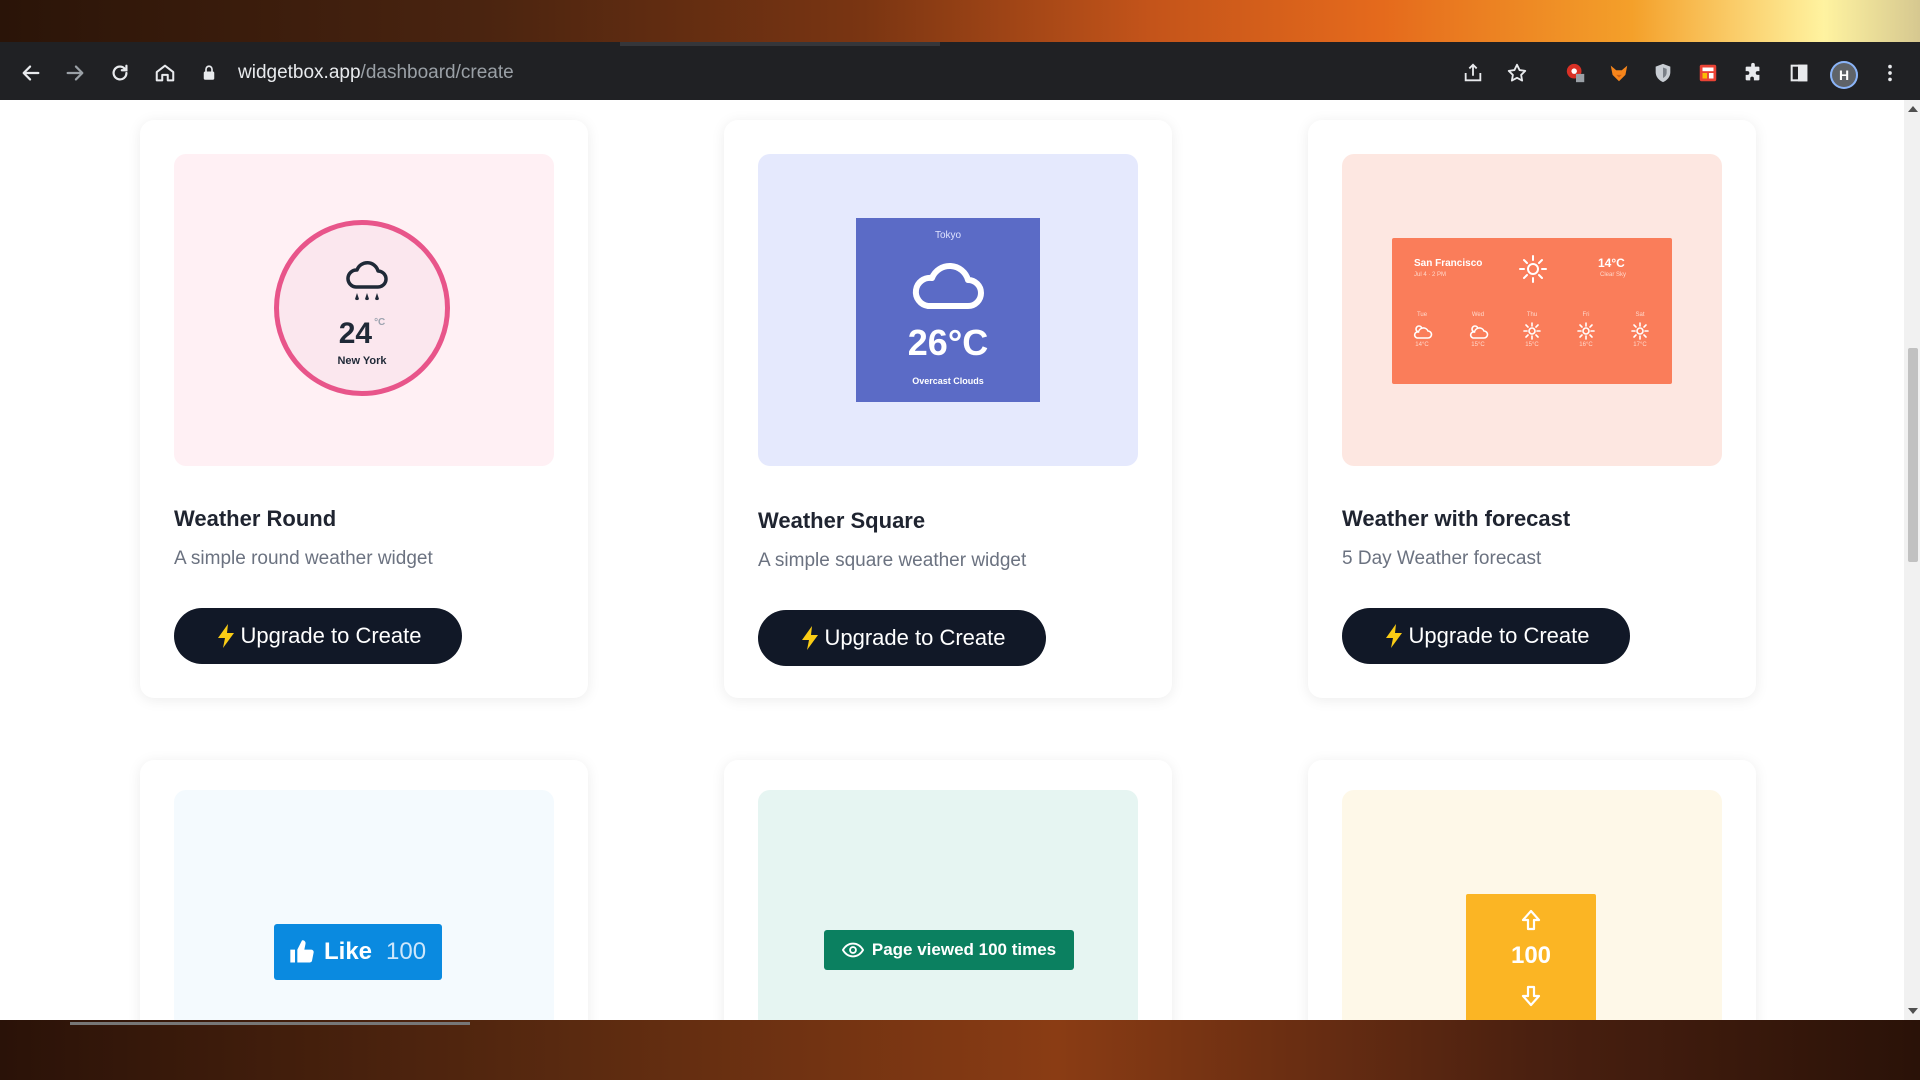 Image resolution: width=1920 pixels, height=1080 pixels. I want to click on widget-preview-like-button: Like 100, so click(364, 905).